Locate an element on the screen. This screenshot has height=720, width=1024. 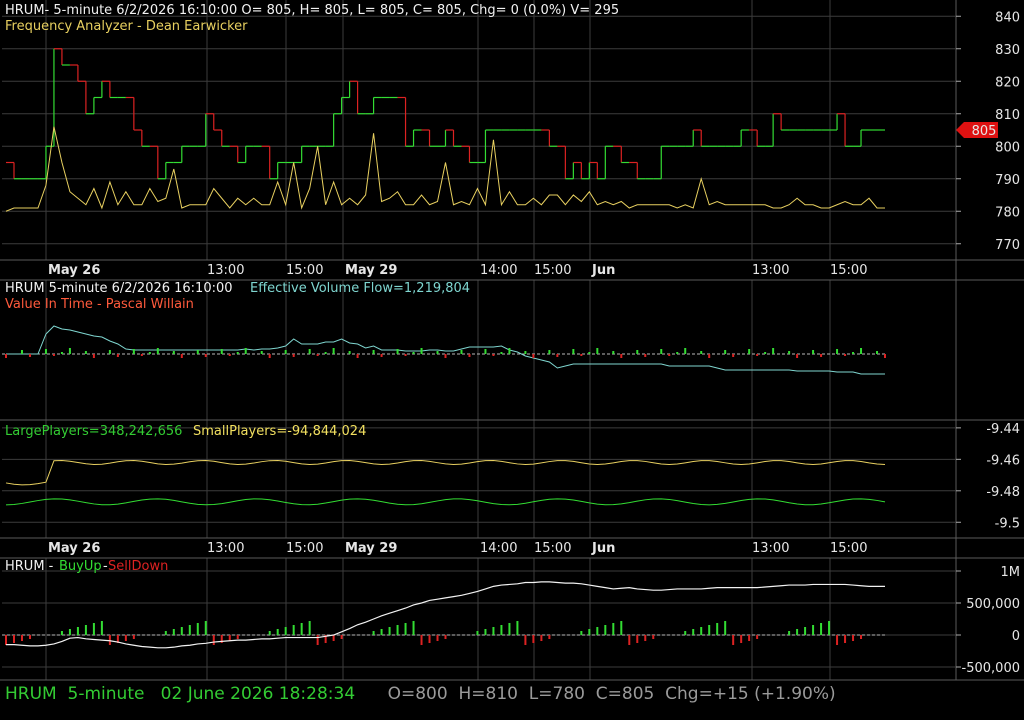
status-close: C=805 is located at coordinates (625, 694).